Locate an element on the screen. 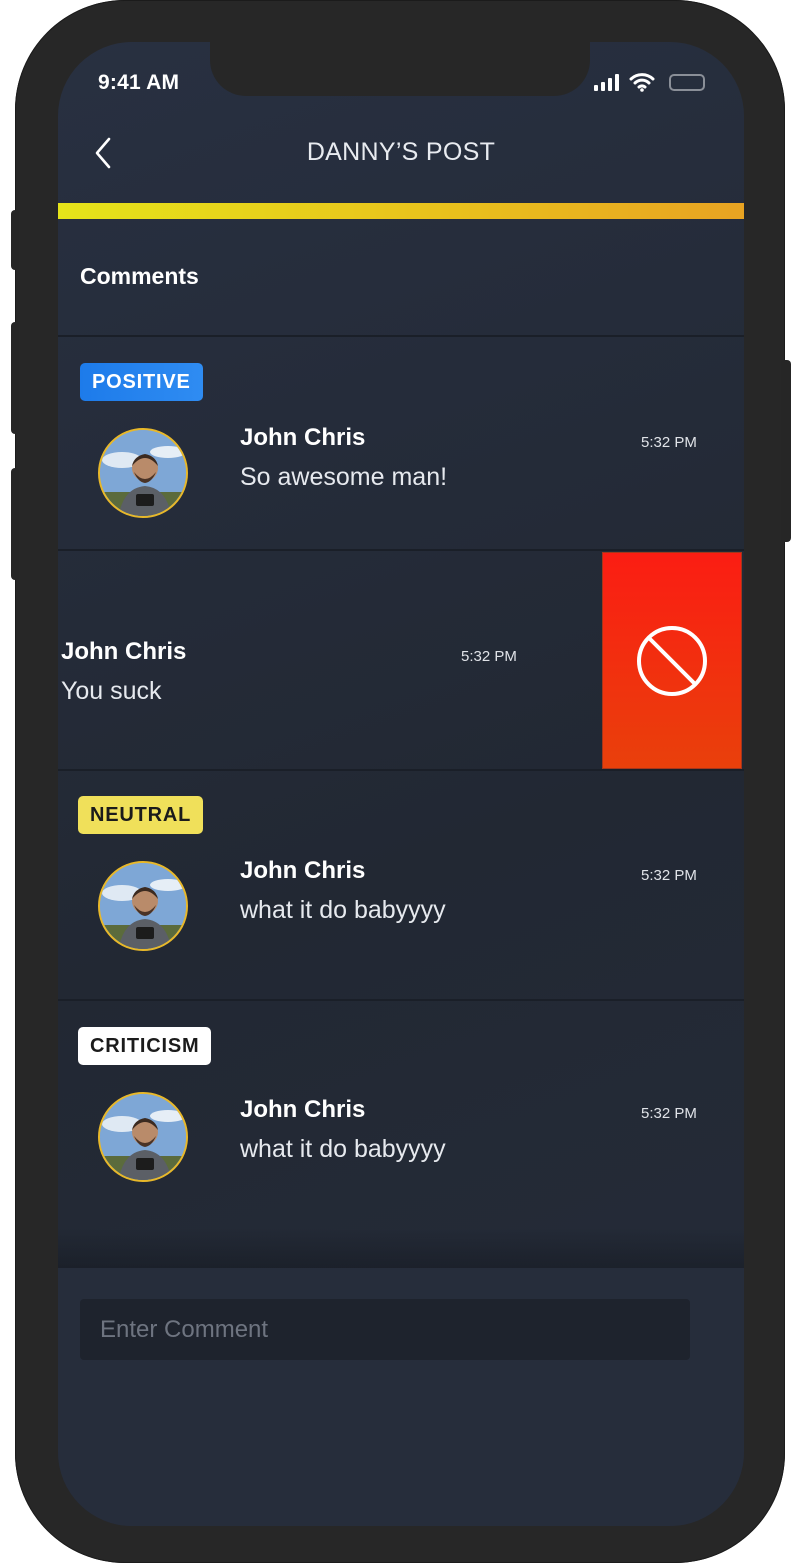 The width and height of the screenshot is (797, 1563). block-icon is located at coordinates (672, 660).